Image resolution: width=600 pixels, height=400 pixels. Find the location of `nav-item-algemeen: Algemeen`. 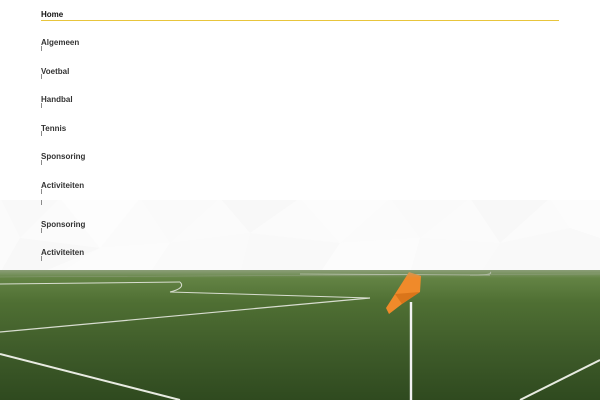

nav-item-algemeen: Algemeen is located at coordinates (60, 42).